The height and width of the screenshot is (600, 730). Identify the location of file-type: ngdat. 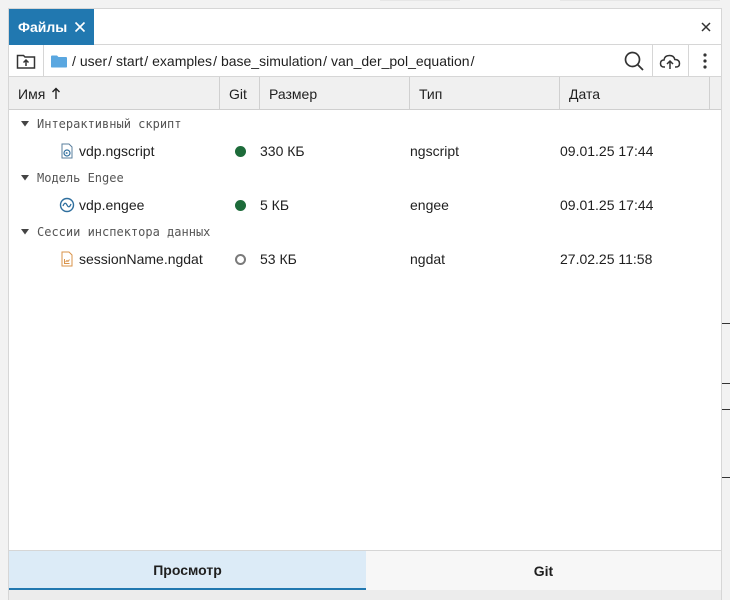
(428, 259).